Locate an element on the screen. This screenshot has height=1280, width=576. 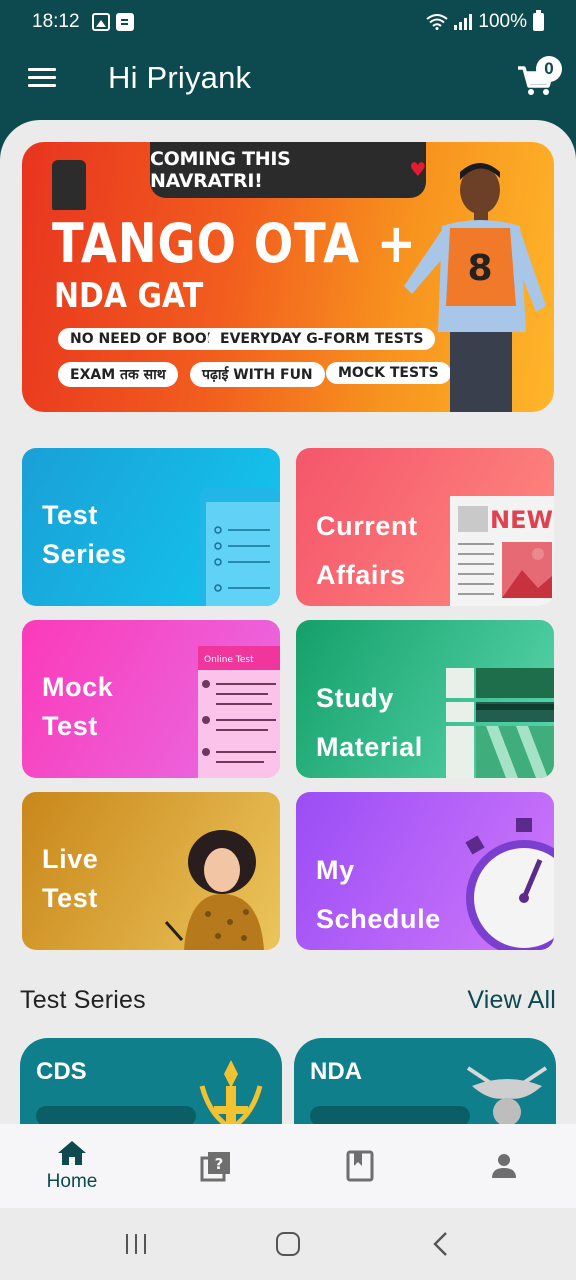
wifi-icon is located at coordinates (437, 22).